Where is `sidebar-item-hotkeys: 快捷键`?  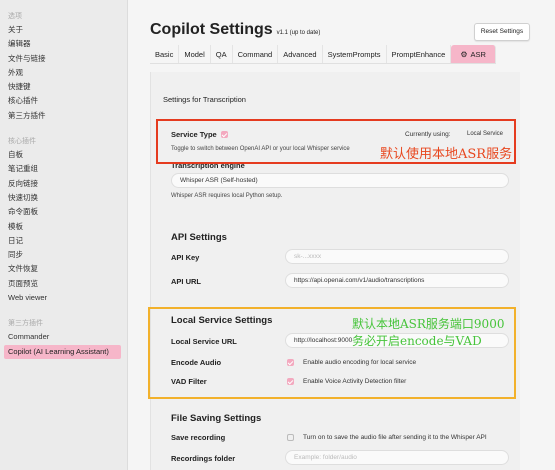 sidebar-item-hotkeys: 快捷键 is located at coordinates (63, 87).